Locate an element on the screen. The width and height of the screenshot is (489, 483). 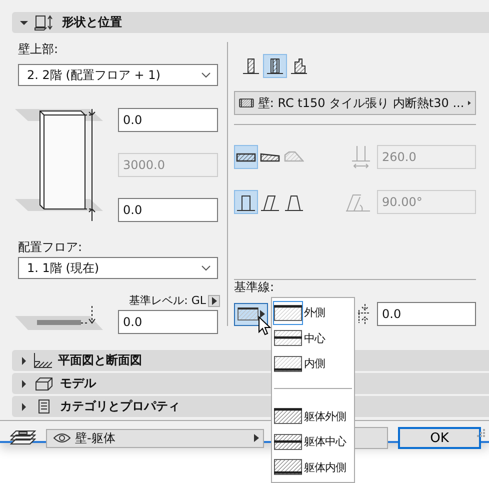
section-title: カテゴリとプロパティ is located at coordinates (120, 406).